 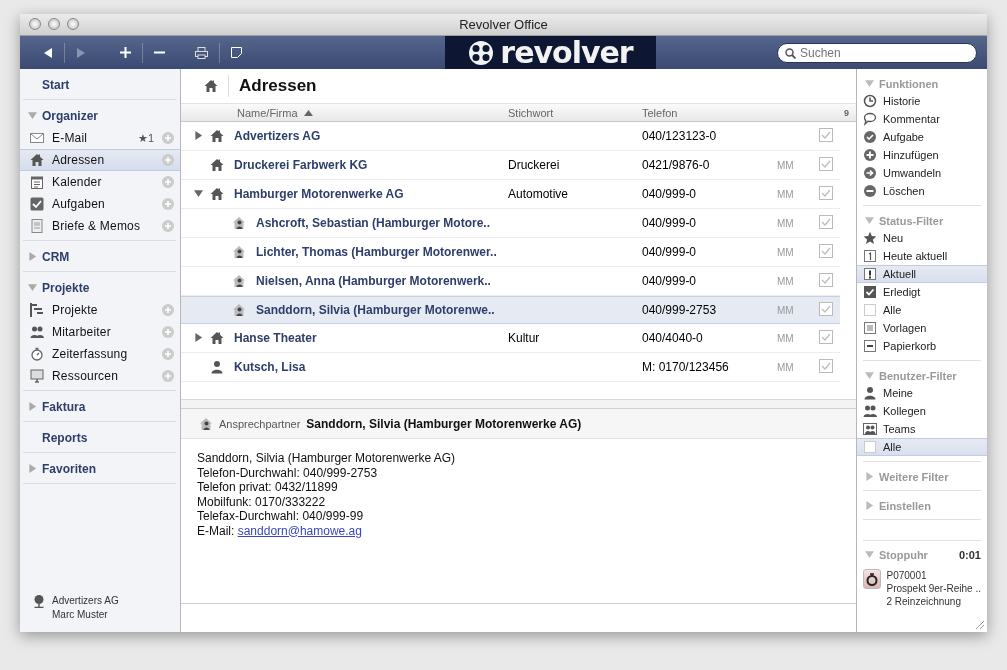 What do you see at coordinates (100, 160) in the screenshot?
I see `sidebar-item: Adressen` at bounding box center [100, 160].